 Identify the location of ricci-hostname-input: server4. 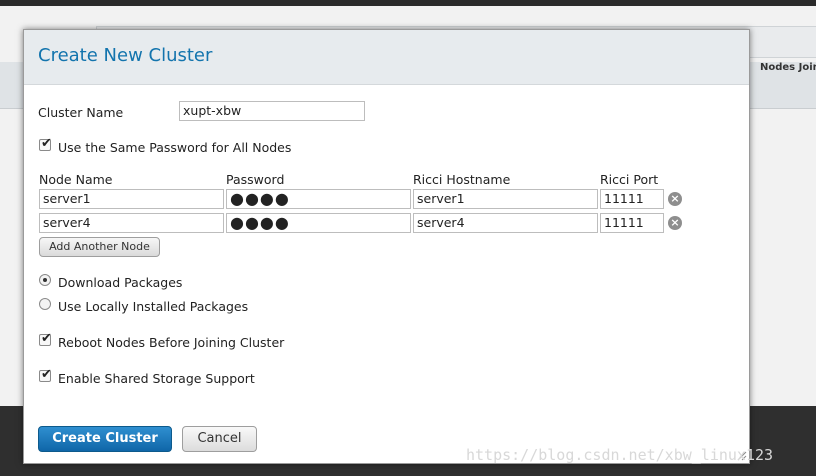
(505, 223).